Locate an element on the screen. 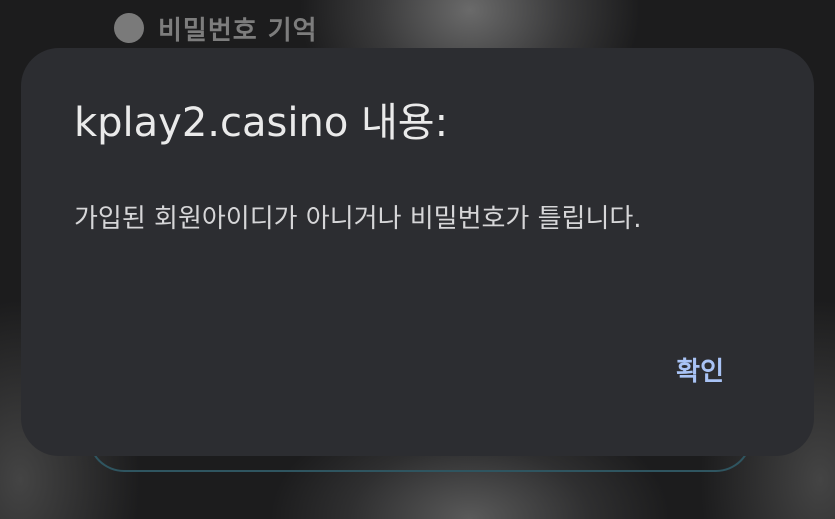 Image resolution: width=835 pixels, height=519 pixels. confirm-button: 확인 is located at coordinates (700, 369).